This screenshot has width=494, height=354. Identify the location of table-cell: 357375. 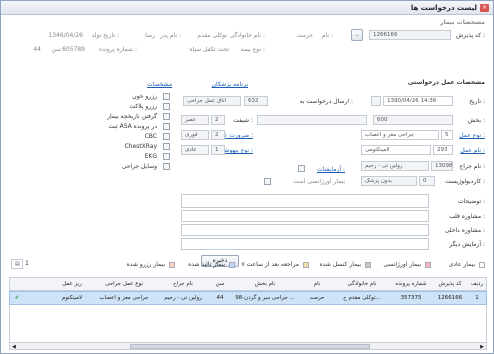
(411, 298).